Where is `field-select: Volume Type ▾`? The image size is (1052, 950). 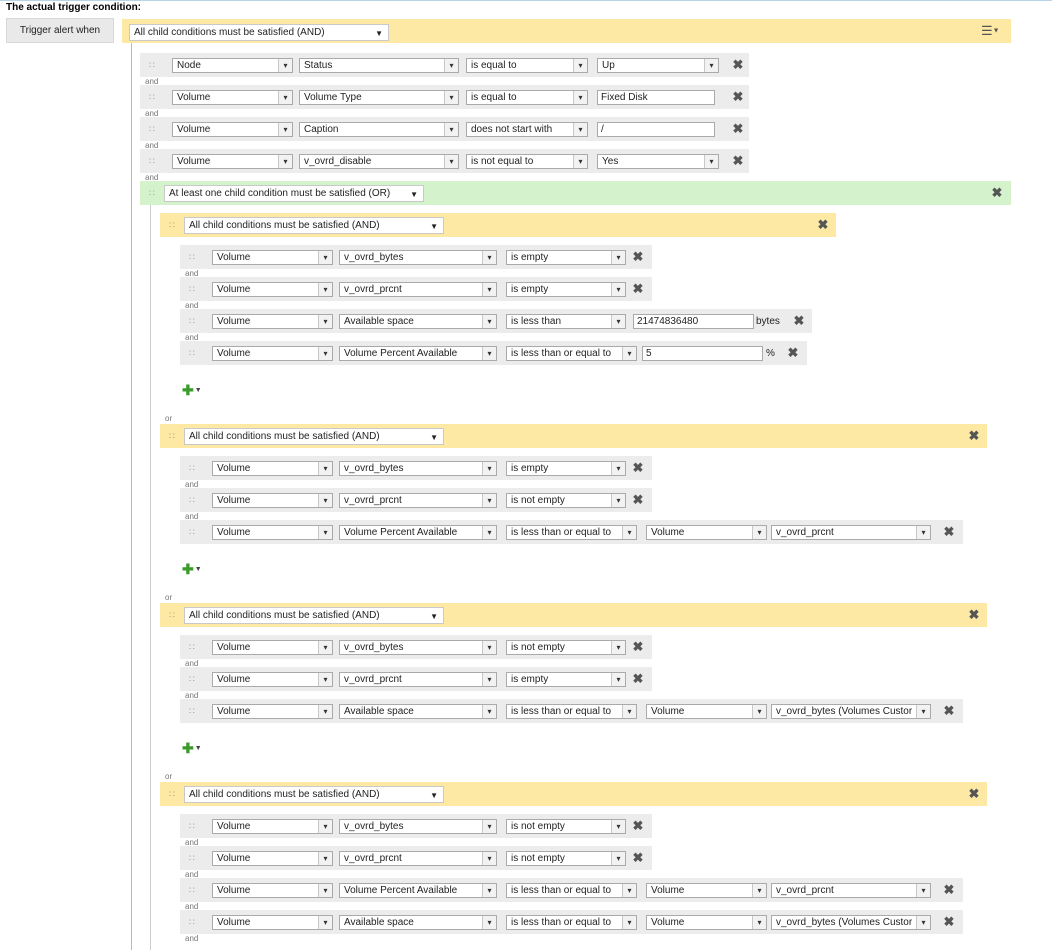 field-select: Volume Type ▾ is located at coordinates (379, 97).